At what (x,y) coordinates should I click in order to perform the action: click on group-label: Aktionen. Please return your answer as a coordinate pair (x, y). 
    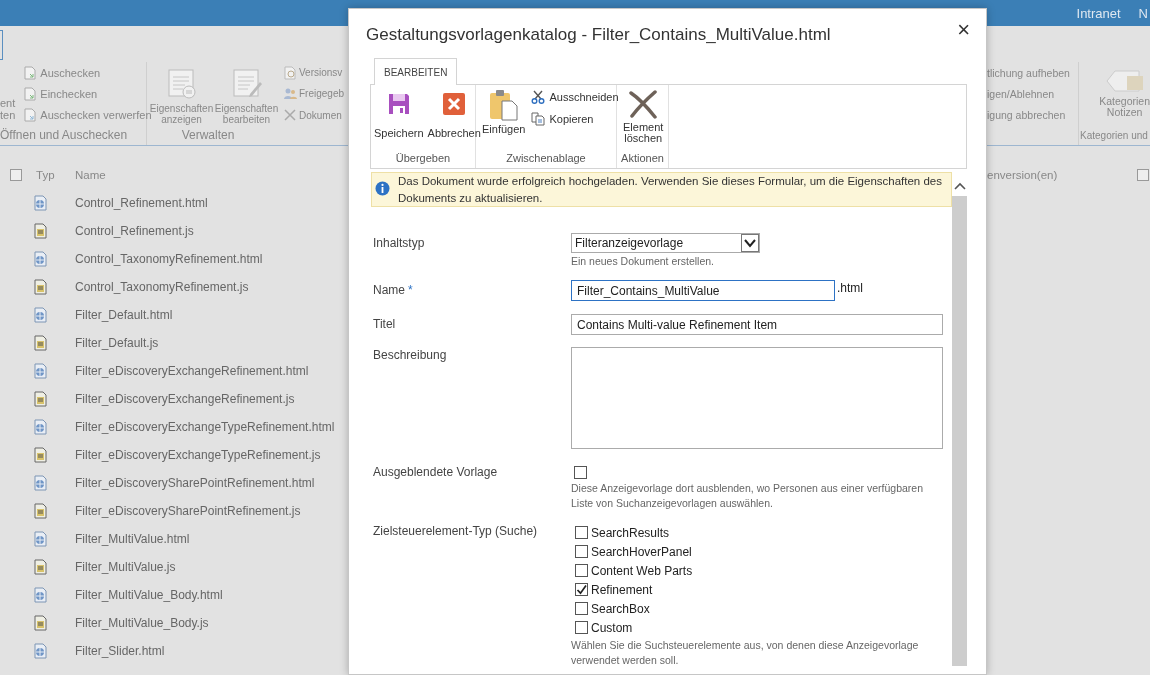
    Looking at the image, I should click on (642, 158).